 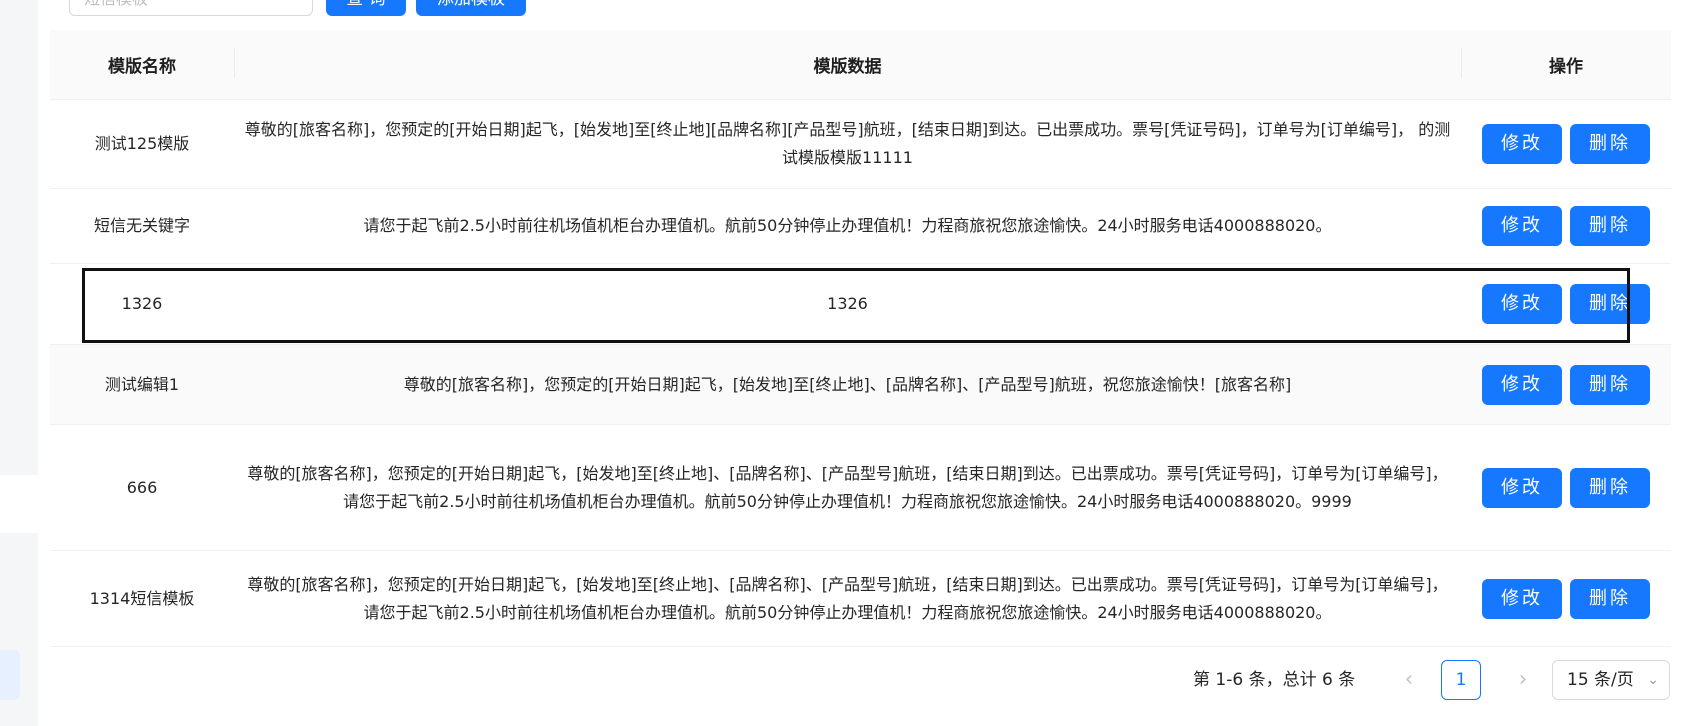 What do you see at coordinates (142, 384) in the screenshot?
I see `cell-template-name: 测试编辑1` at bounding box center [142, 384].